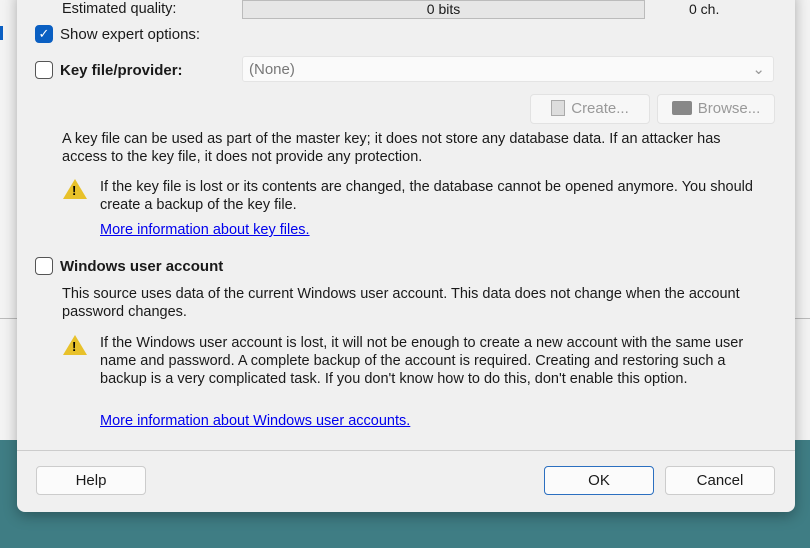  Describe the element at coordinates (119, 9) in the screenshot. I see `quality-label: Estimated quality:` at that location.